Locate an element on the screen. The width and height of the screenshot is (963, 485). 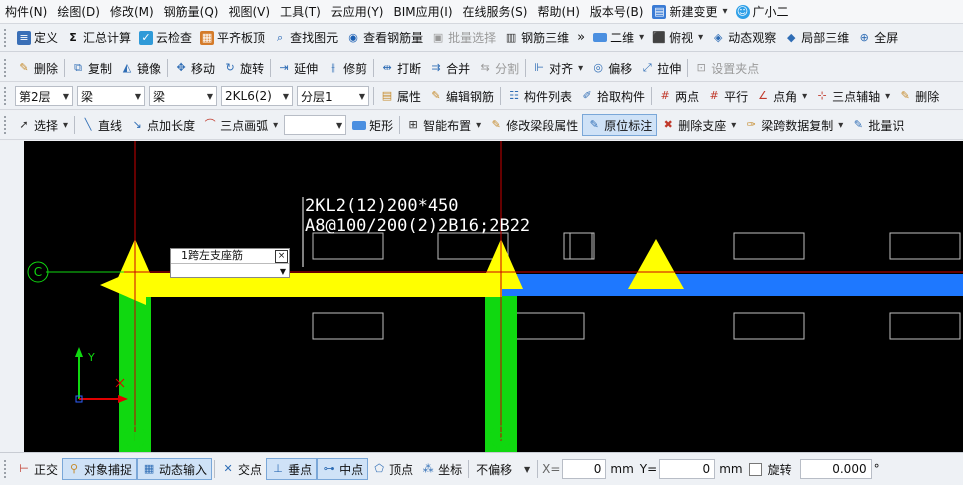
eraser-icon: ✎ is located at coordinates (905, 95).